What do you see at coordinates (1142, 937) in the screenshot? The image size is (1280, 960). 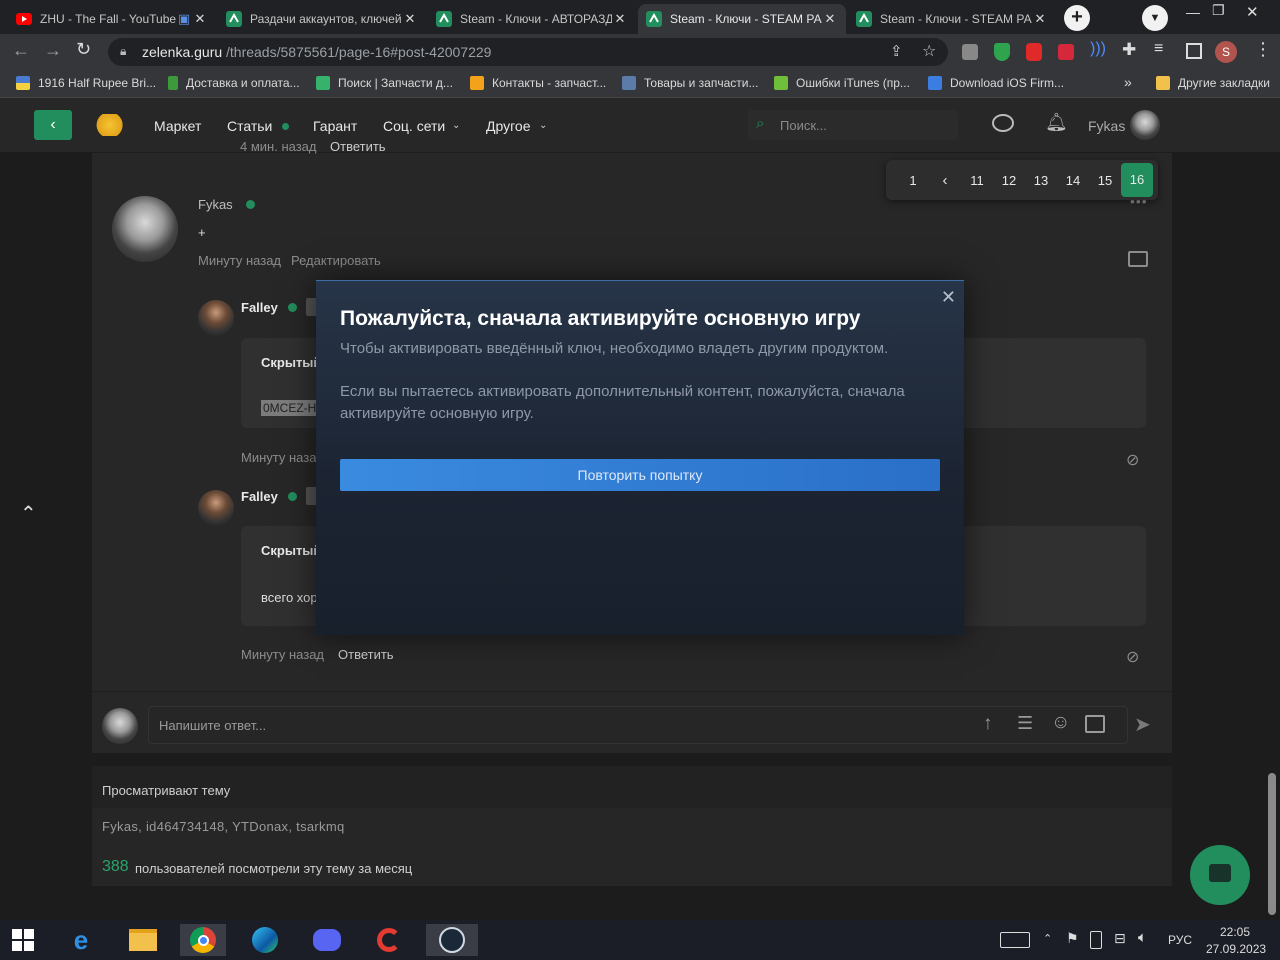 I see `volume-icon: 🔈︎` at bounding box center [1142, 937].